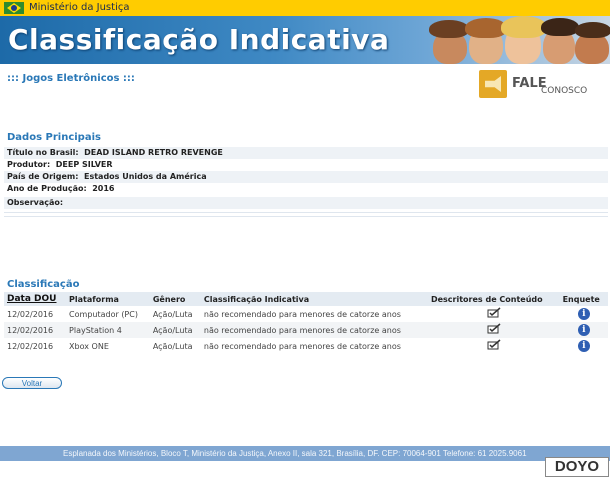 This screenshot has width=610, height=481. What do you see at coordinates (54, 137) in the screenshot?
I see `dados-heading: Dados Principais` at bounding box center [54, 137].